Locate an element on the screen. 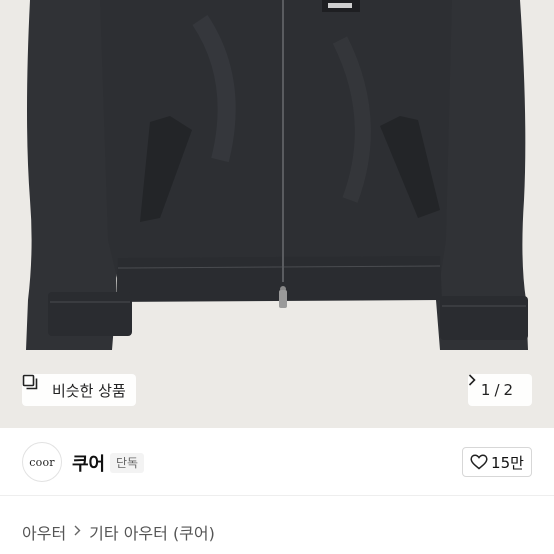 The image size is (554, 554). breadcrumb-category: 아우터 is located at coordinates (44, 532).